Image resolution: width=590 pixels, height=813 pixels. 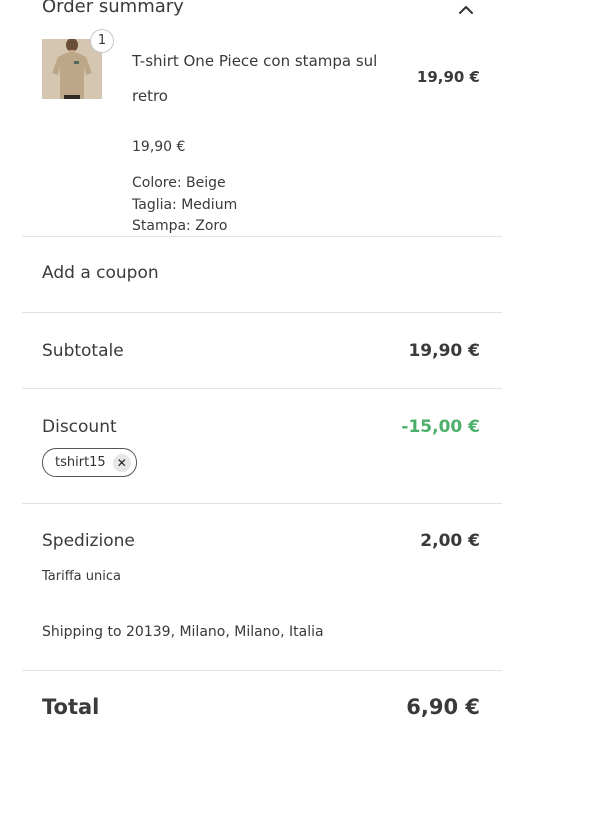 What do you see at coordinates (448, 77) in the screenshot?
I see `product-line-total: 19,90 €` at bounding box center [448, 77].